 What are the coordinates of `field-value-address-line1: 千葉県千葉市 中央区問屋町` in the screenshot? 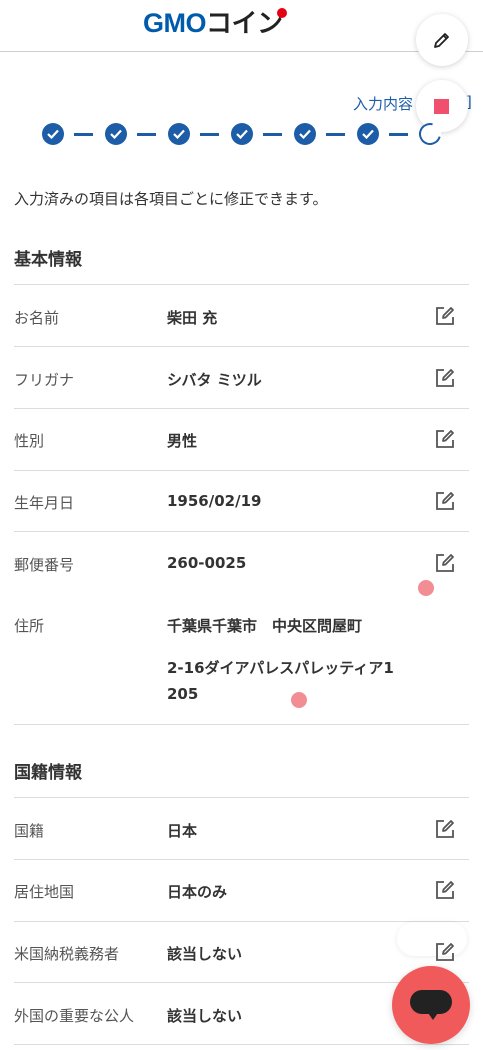 It's located at (265, 626).